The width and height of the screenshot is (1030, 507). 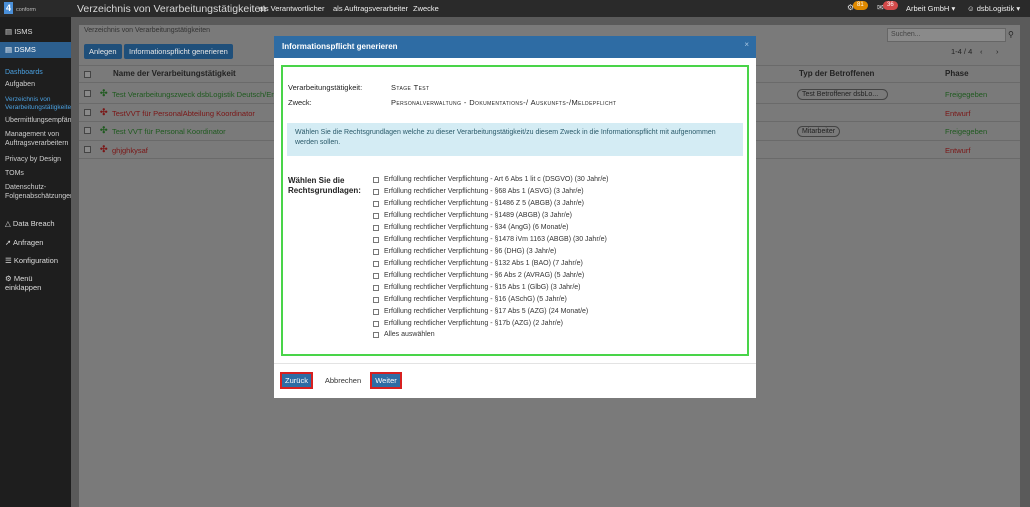 I want to click on nav-auftragsverarbeiter: als Auftragsverarbeiter, so click(x=370, y=8).